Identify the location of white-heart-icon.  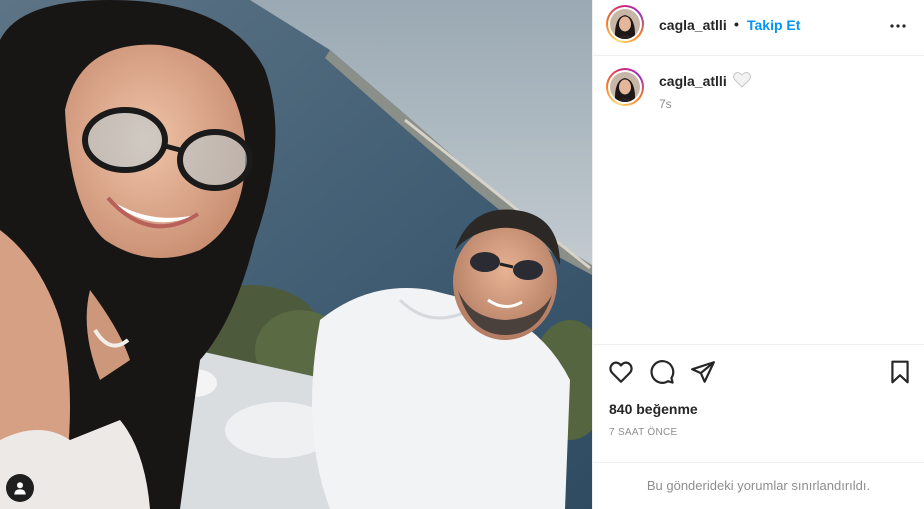
(742, 82).